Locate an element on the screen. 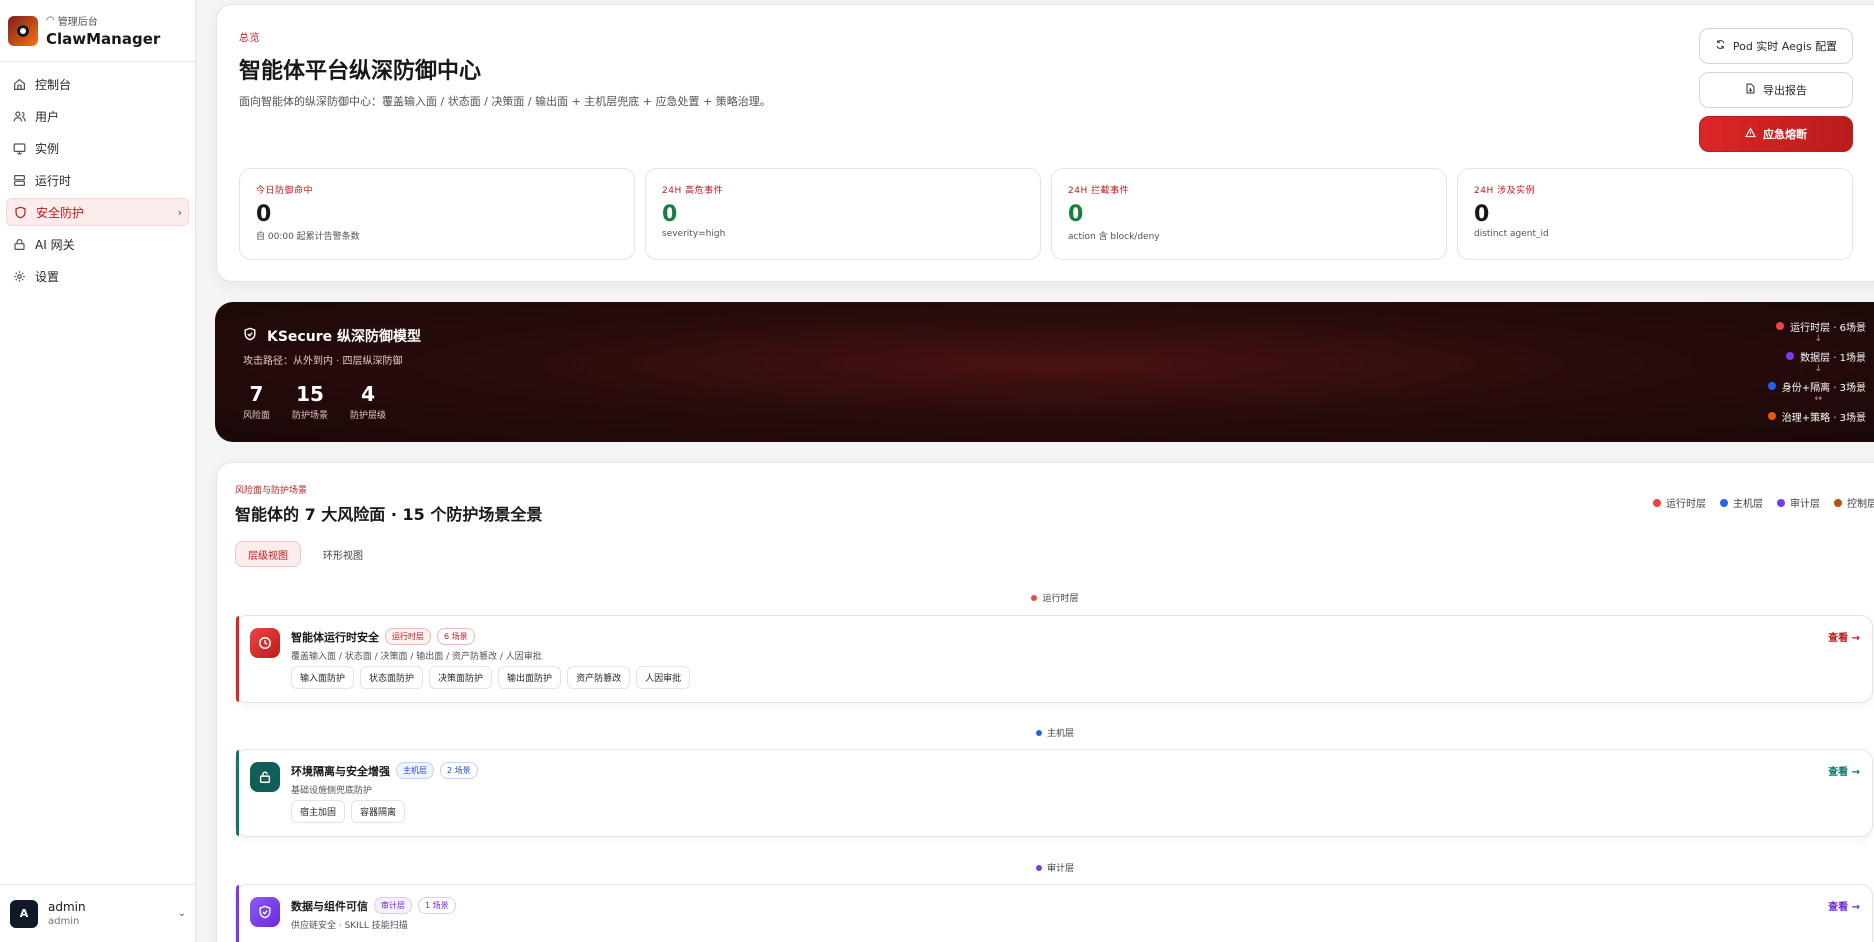 The height and width of the screenshot is (942, 1874). chain-item: 数据层 · 1场景 is located at coordinates (1817, 356).